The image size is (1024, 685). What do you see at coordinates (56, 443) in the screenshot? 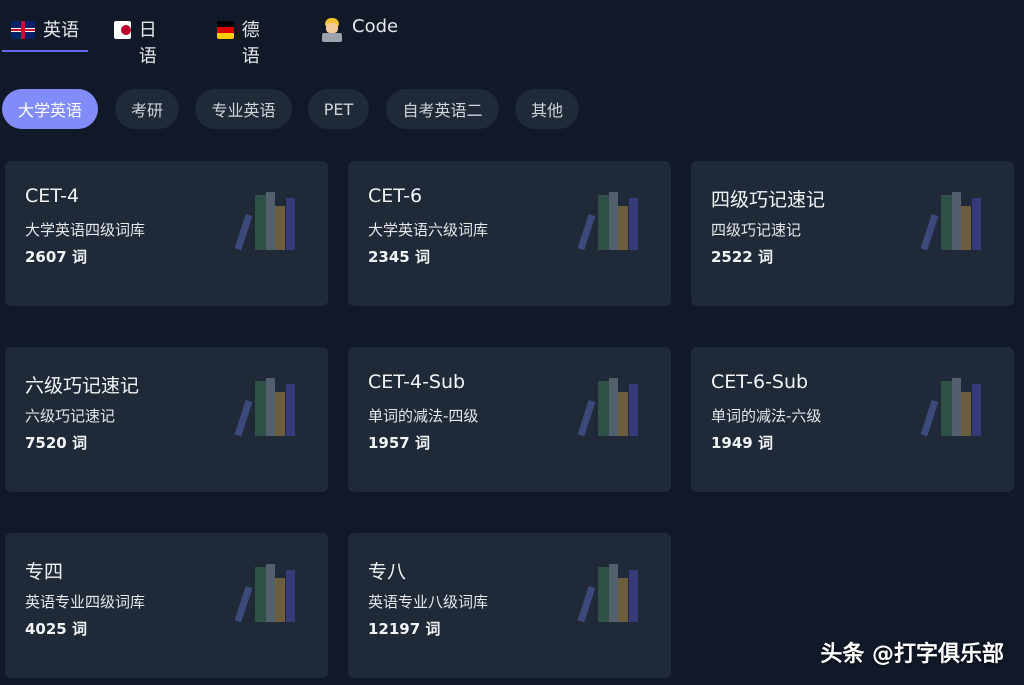
I see `card-word-count: 7520 词` at bounding box center [56, 443].